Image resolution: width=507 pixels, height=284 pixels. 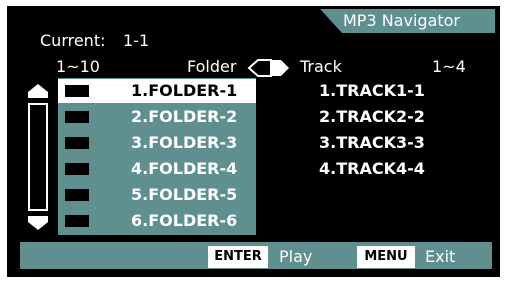 I want to click on folder-item: 3.FOLDER-3, so click(x=157, y=143).